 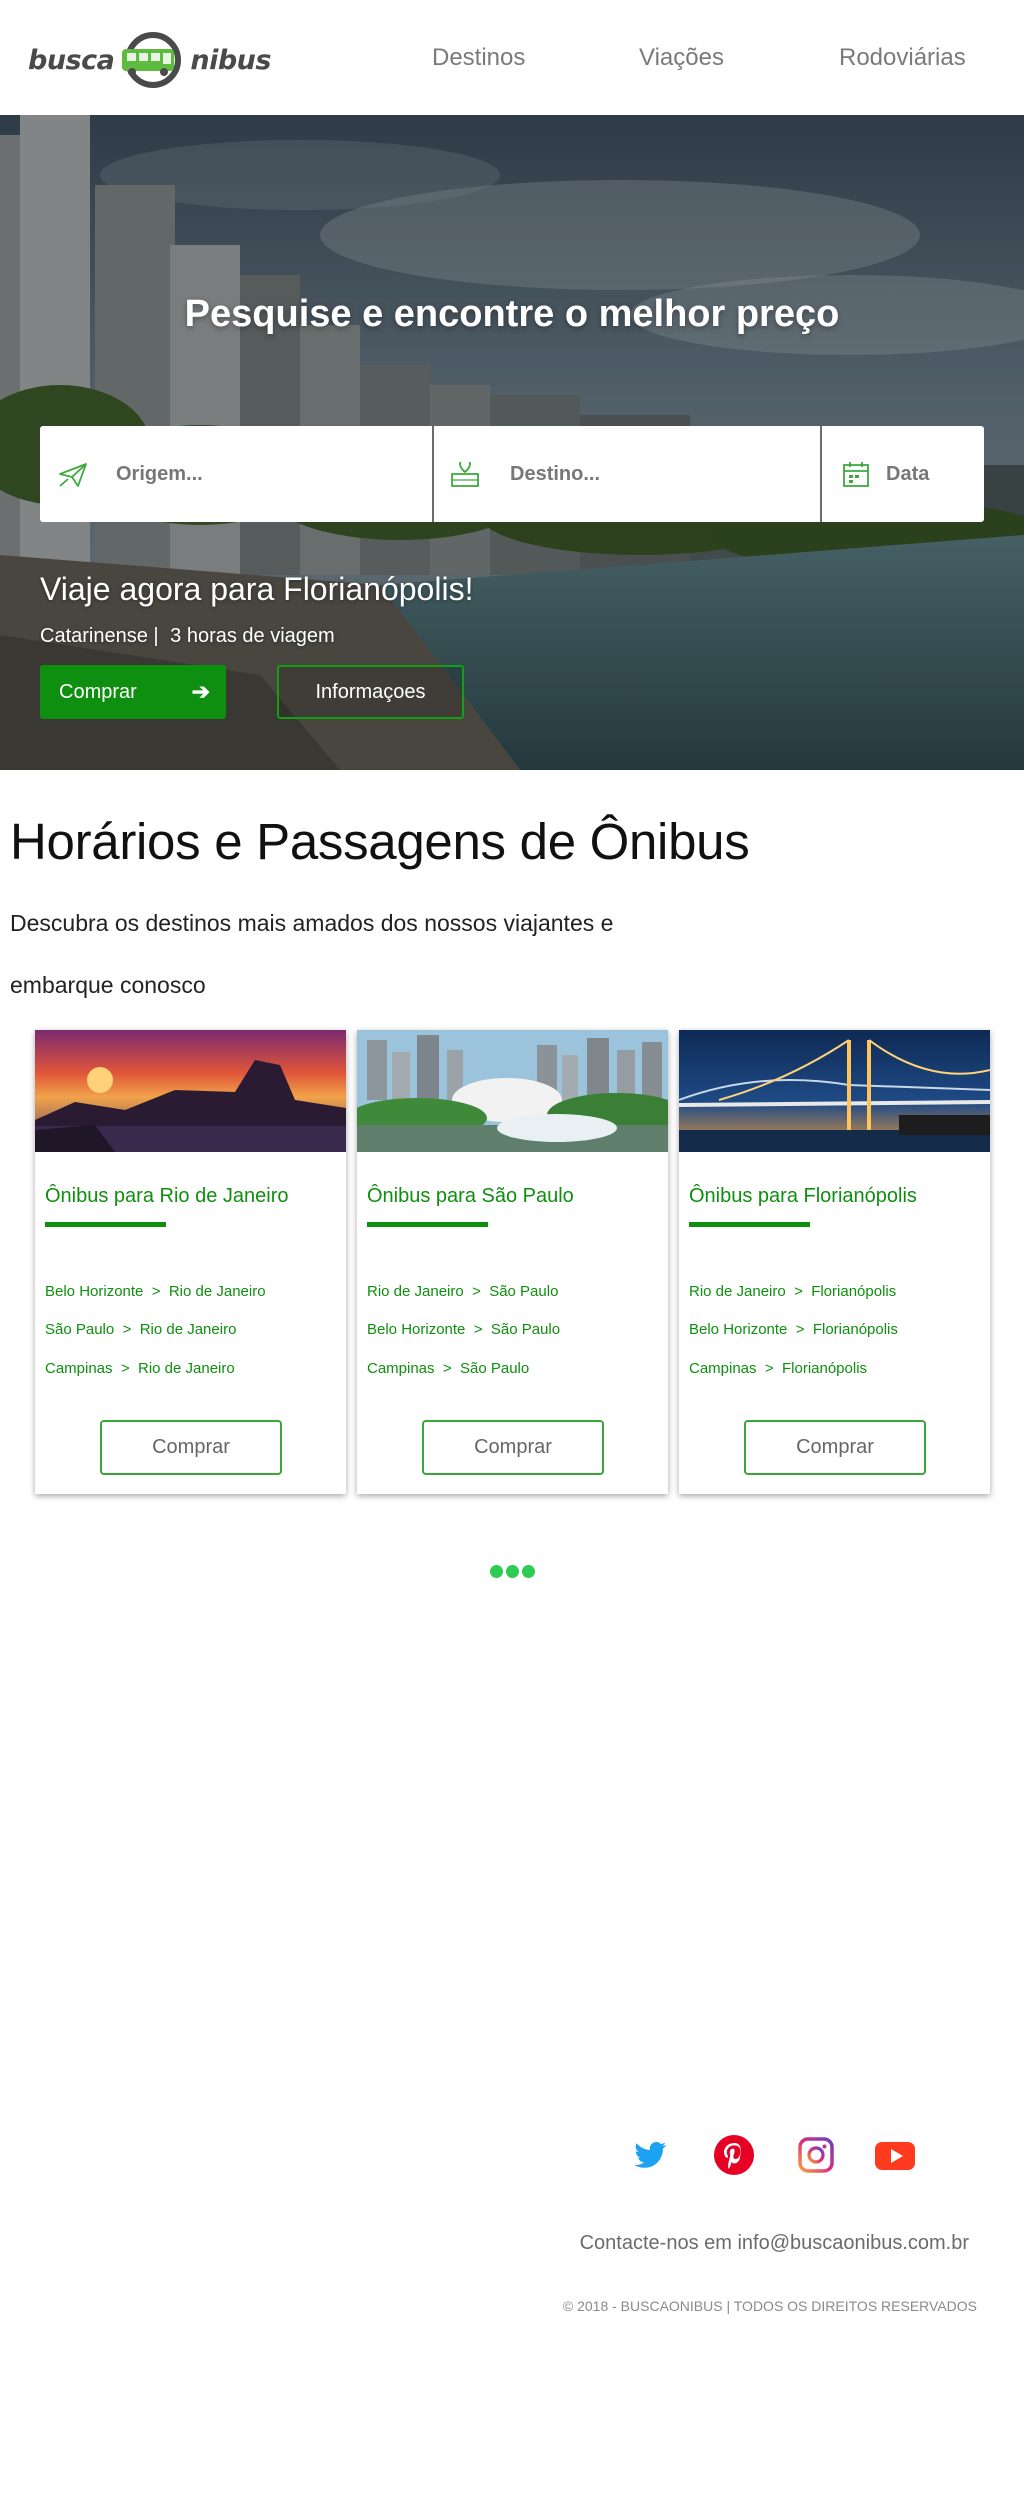 I want to click on date-input, so click(x=931, y=474).